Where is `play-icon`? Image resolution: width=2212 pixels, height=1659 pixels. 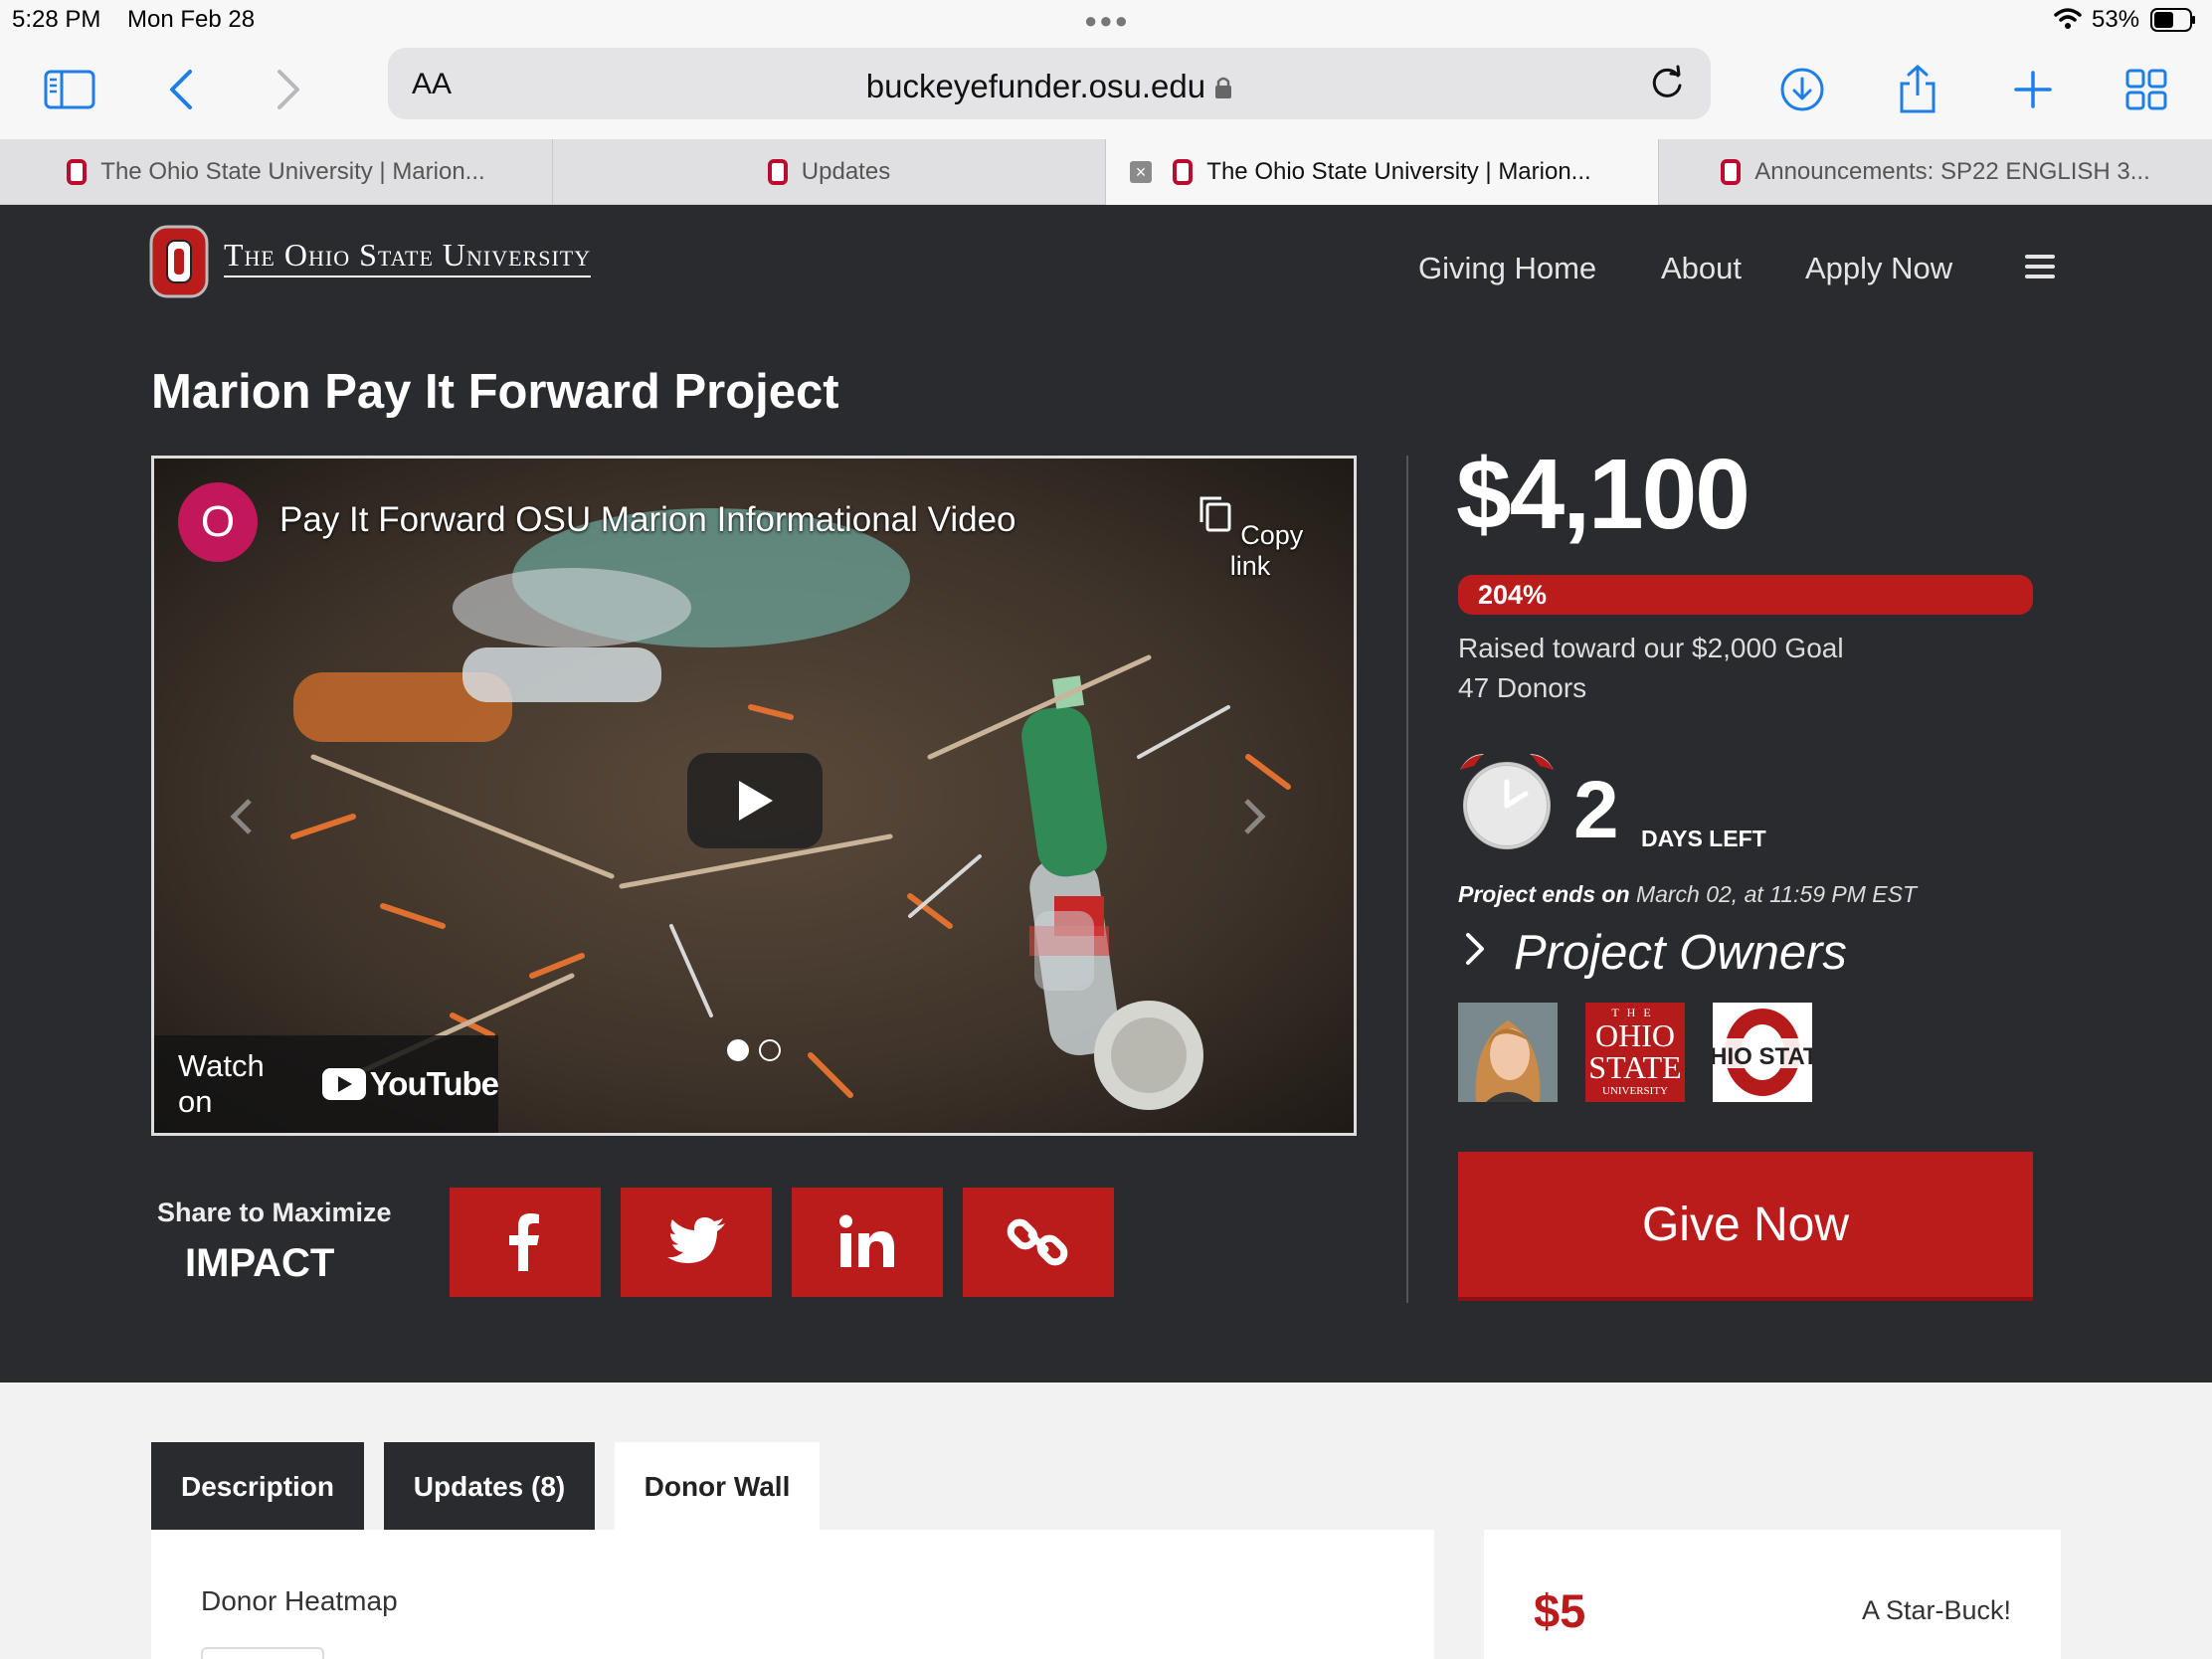 play-icon is located at coordinates (756, 801).